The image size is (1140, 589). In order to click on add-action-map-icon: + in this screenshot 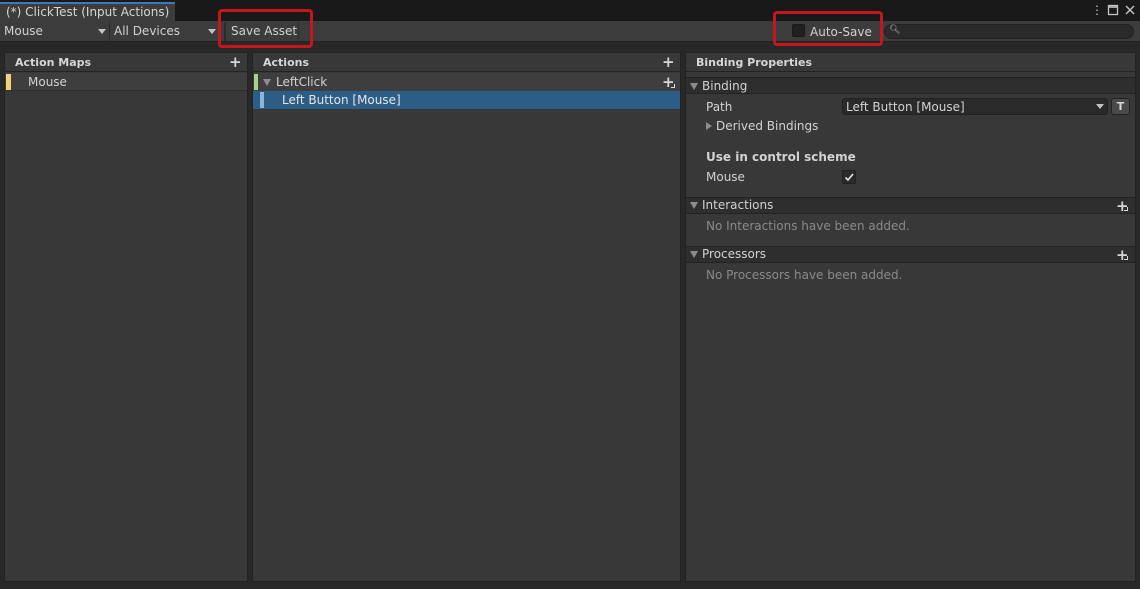, I will do `click(235, 62)`.